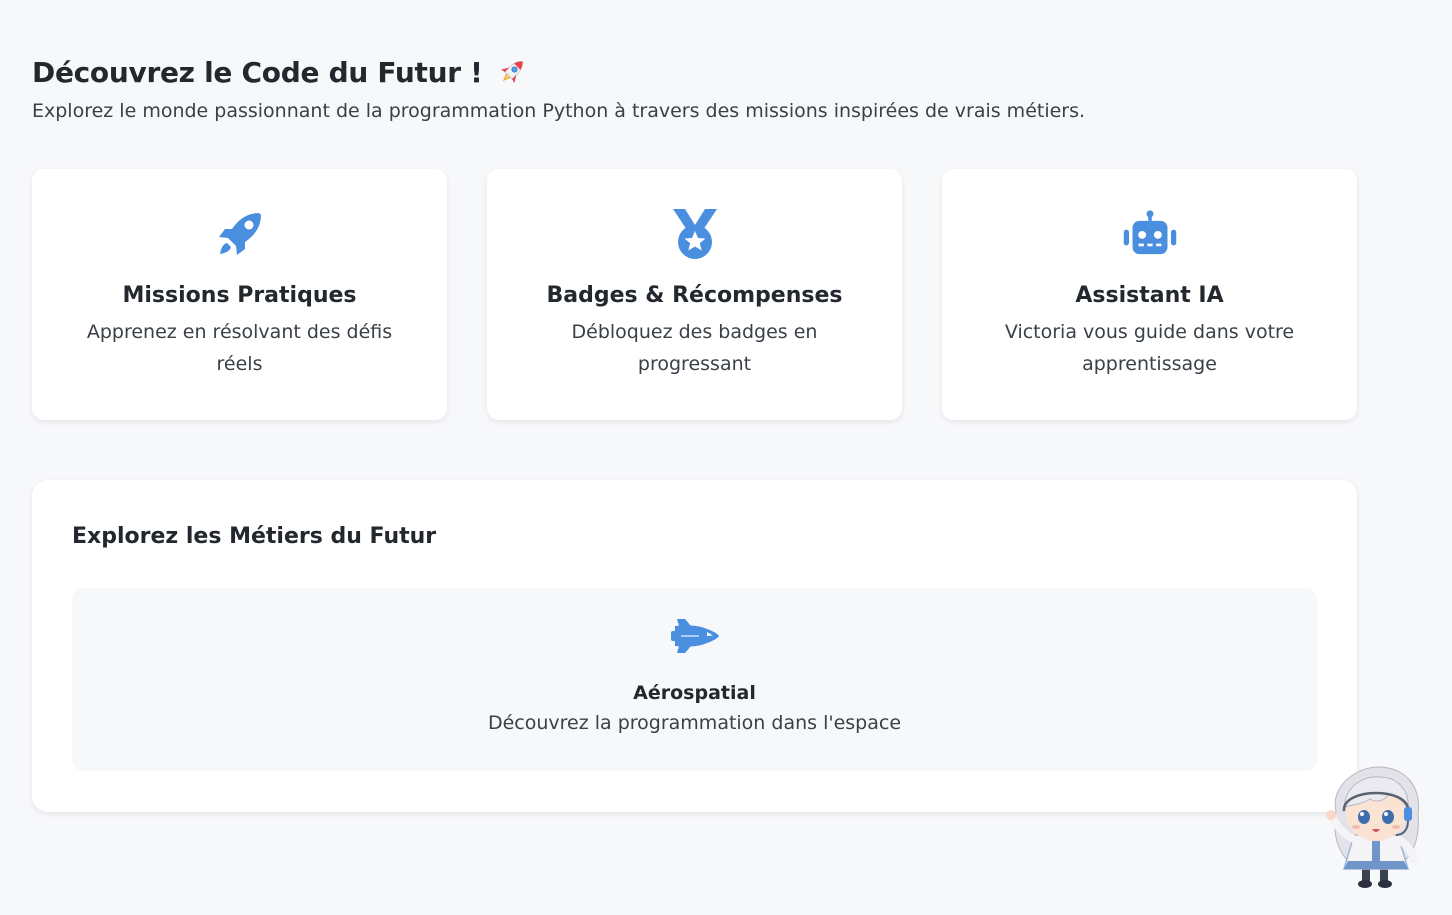 Image resolution: width=1452 pixels, height=915 pixels. What do you see at coordinates (694, 723) in the screenshot?
I see `job-description: Découvrez la programmation dans l'espace` at bounding box center [694, 723].